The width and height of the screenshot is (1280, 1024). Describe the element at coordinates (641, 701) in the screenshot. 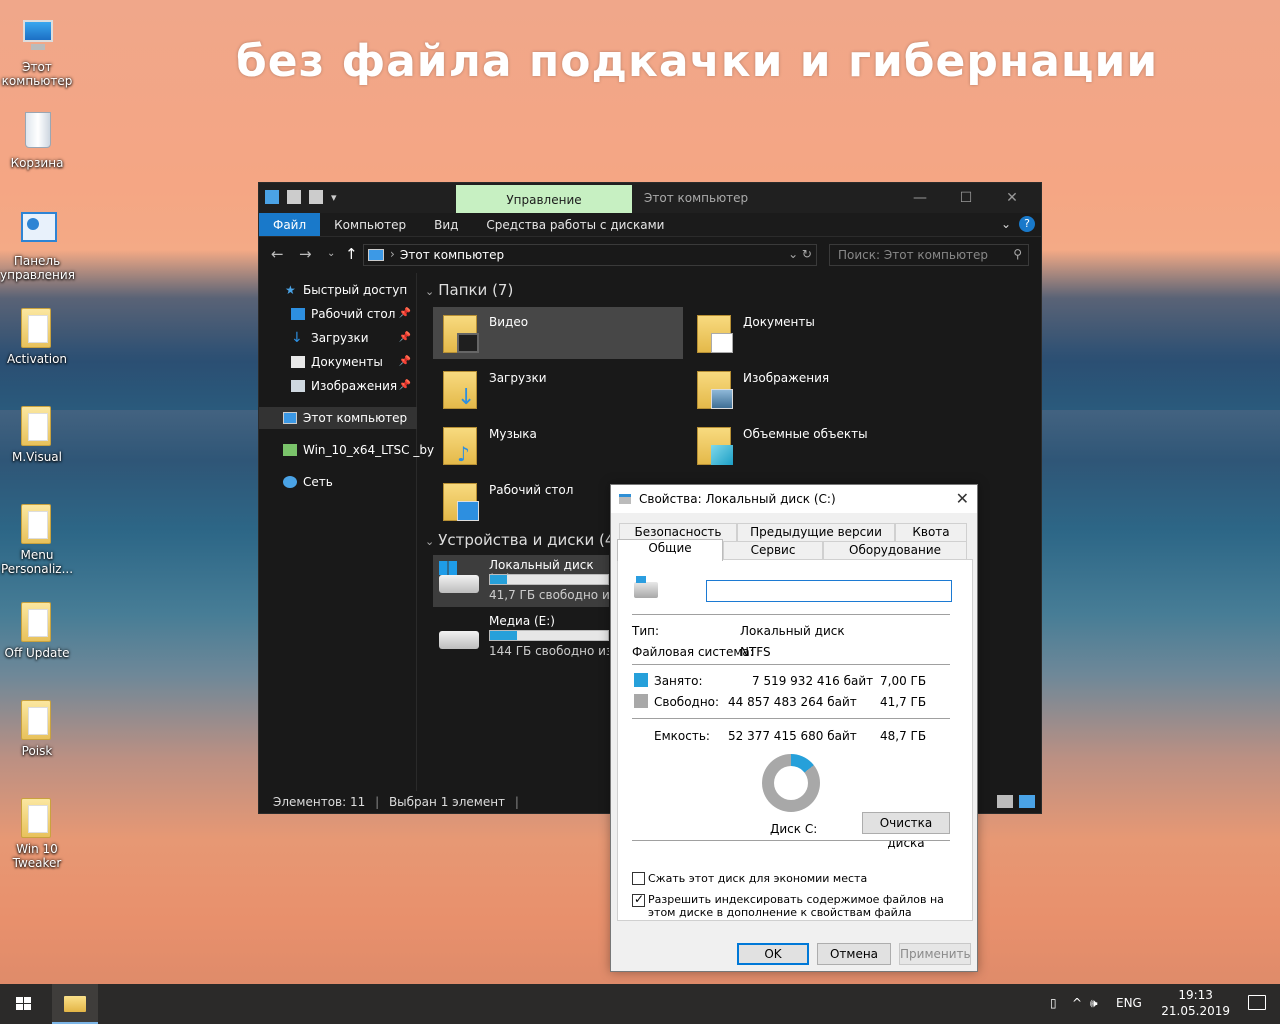

I see `free-color-swatch` at that location.